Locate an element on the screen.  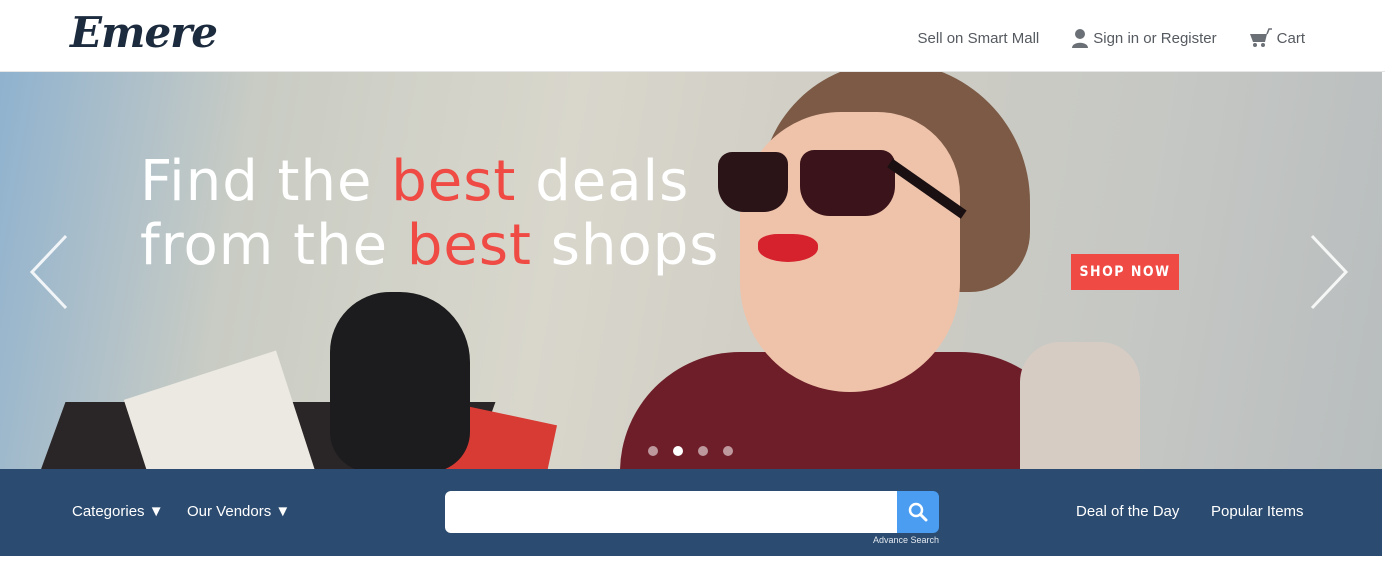
carousel-prev-button is located at coordinates (50, 272).